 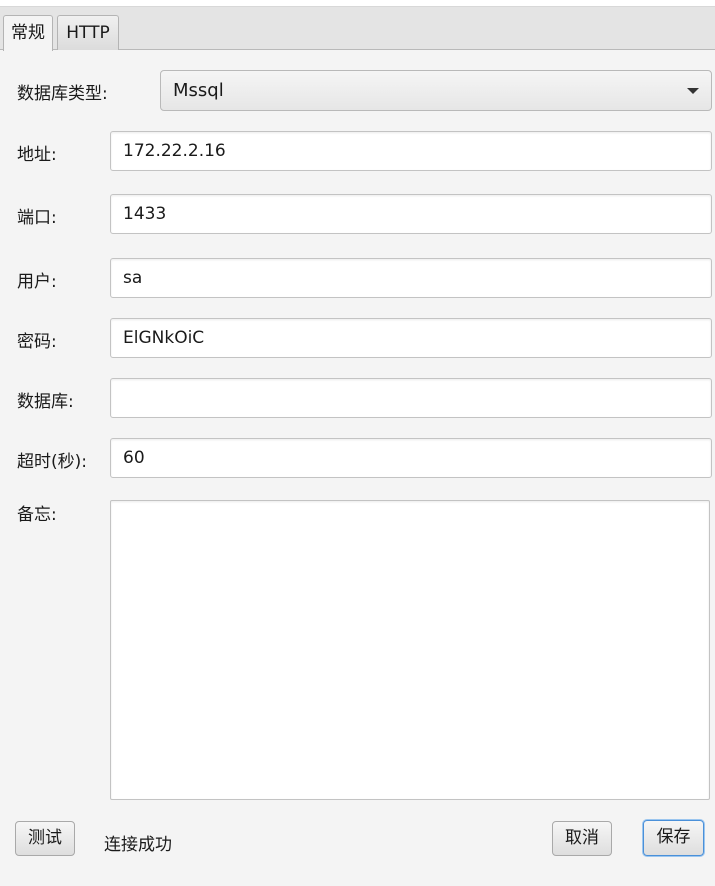 I want to click on timeout-label: 超时(秒):, so click(x=52, y=462).